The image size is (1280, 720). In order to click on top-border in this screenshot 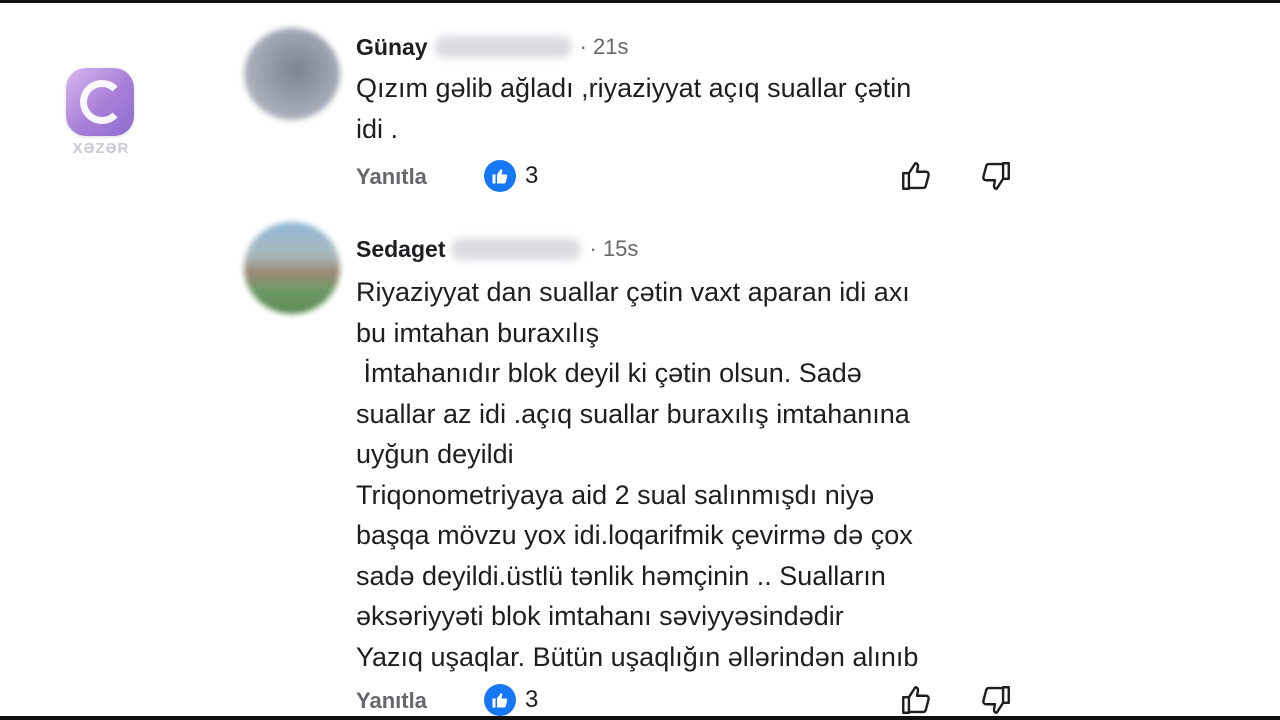, I will do `click(640, 1)`.